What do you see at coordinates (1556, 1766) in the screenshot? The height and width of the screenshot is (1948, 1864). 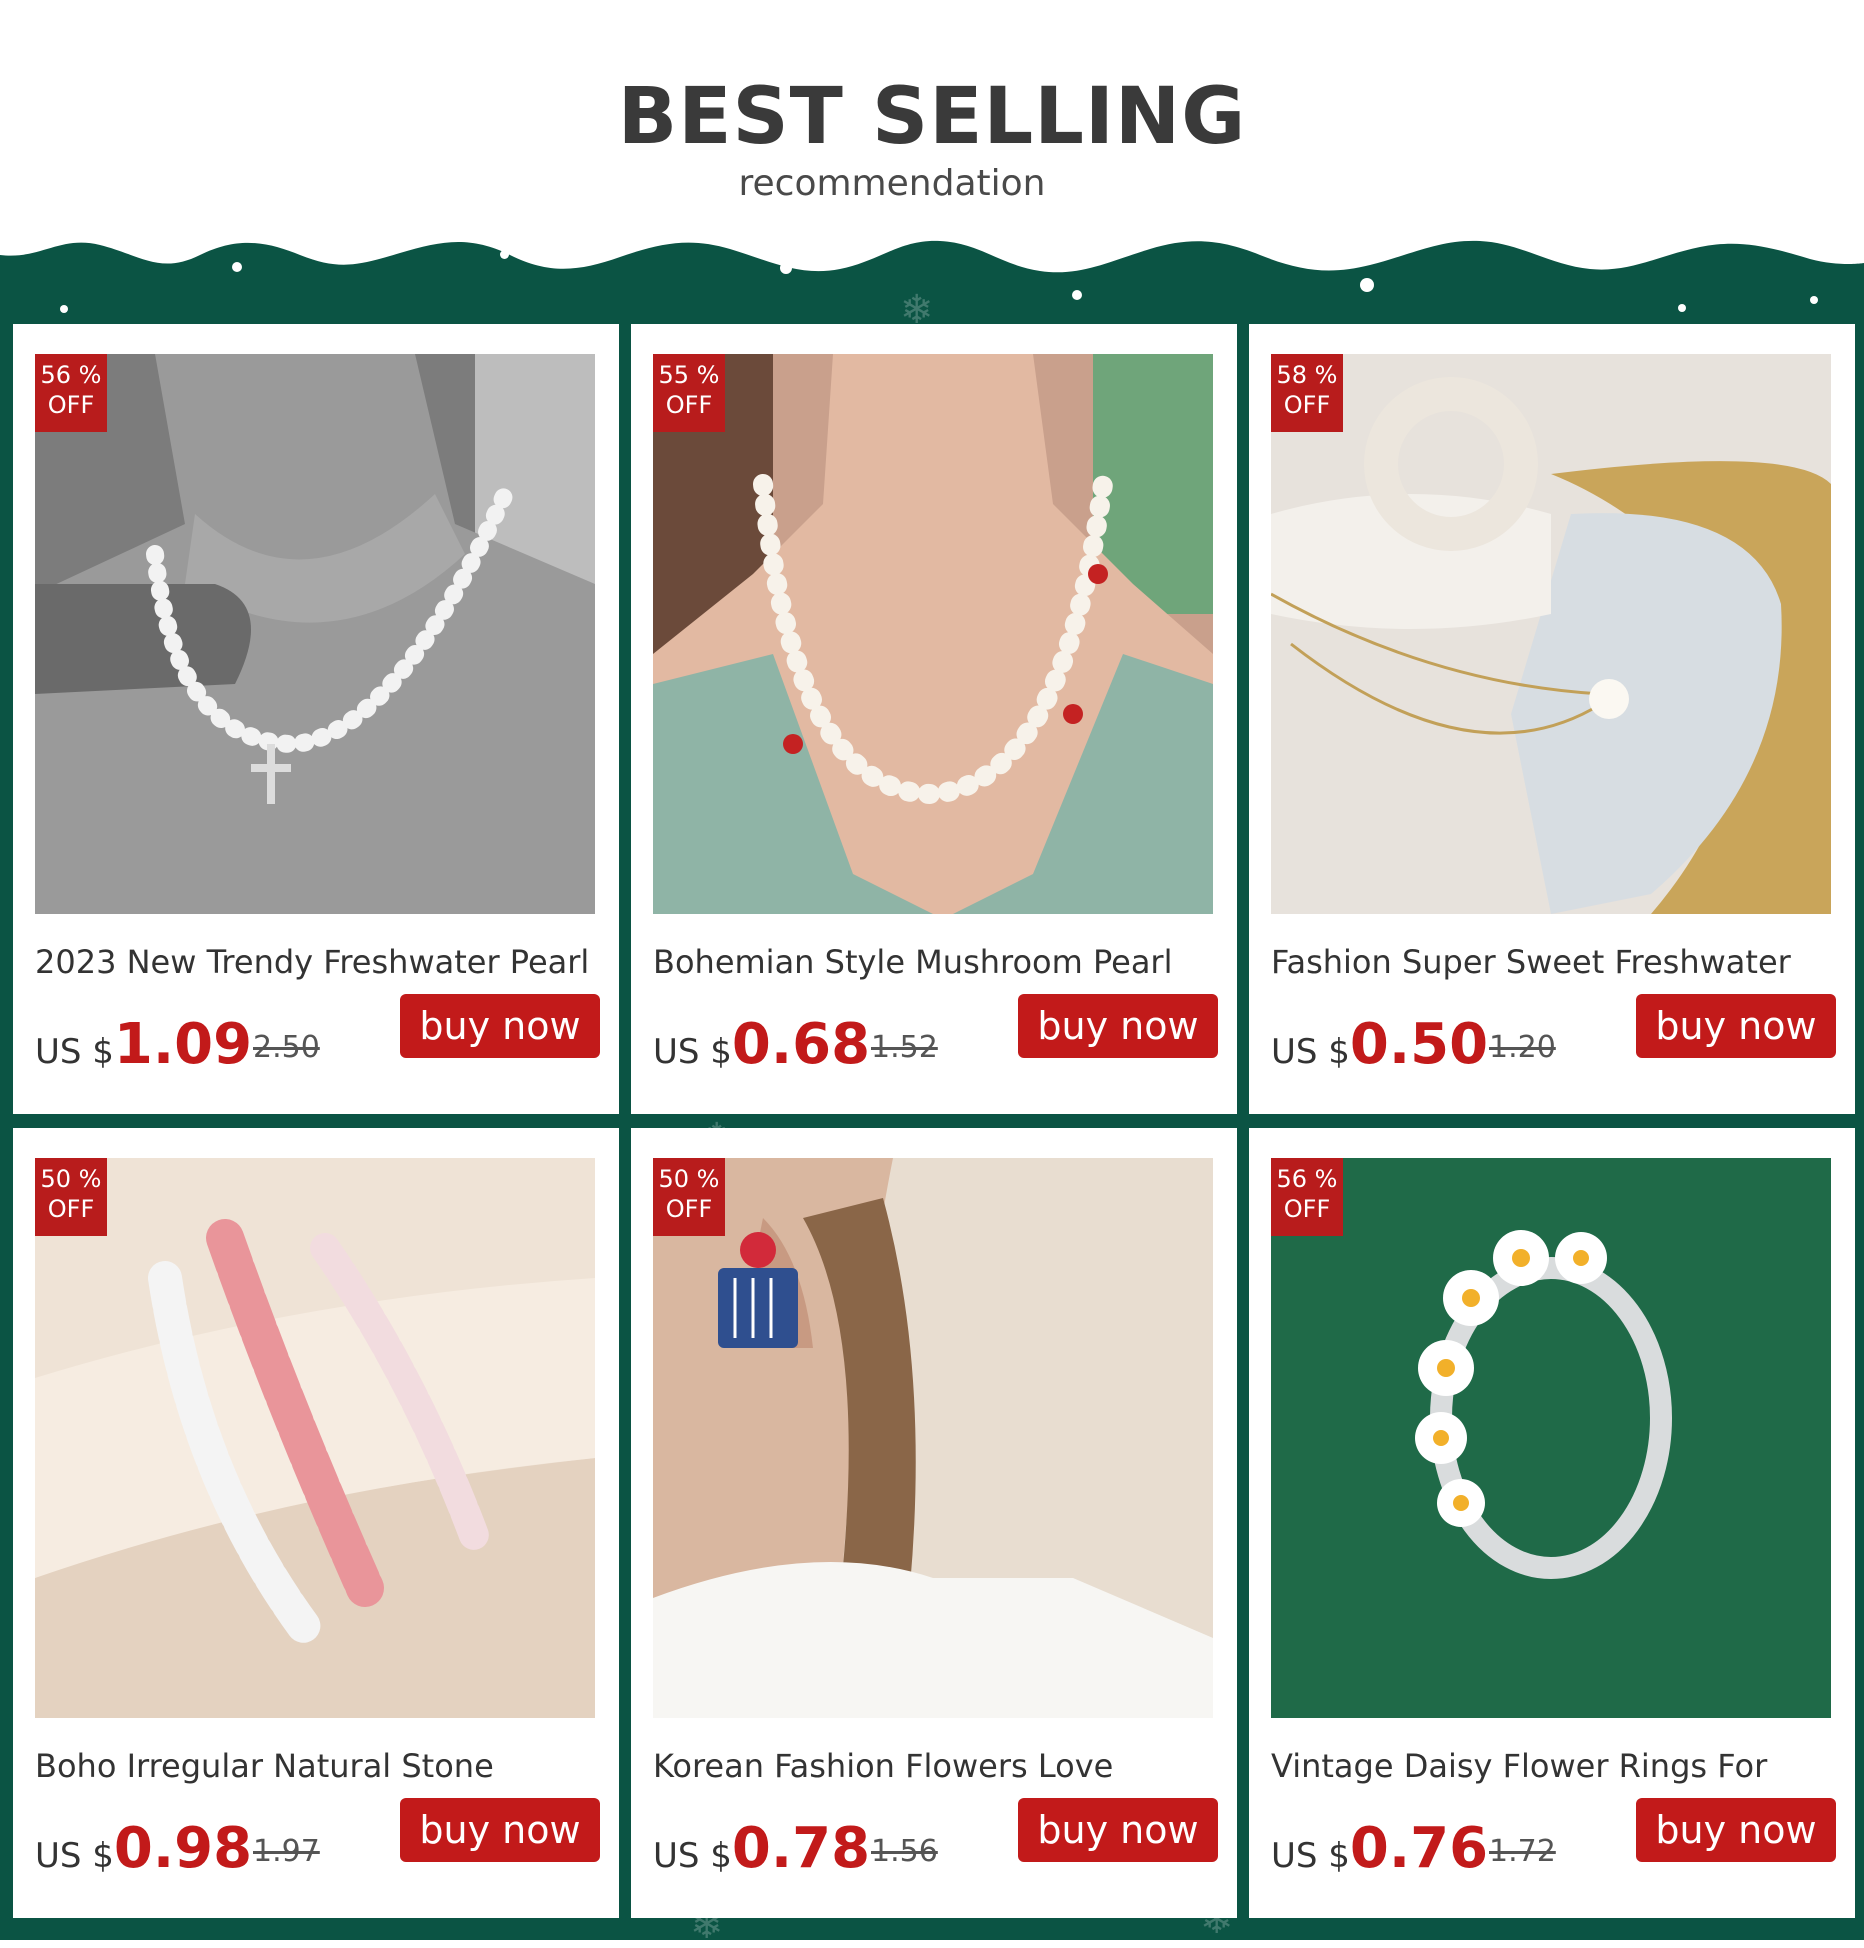 I see `product-name: Vintage Daisy Flower Rings For` at bounding box center [1556, 1766].